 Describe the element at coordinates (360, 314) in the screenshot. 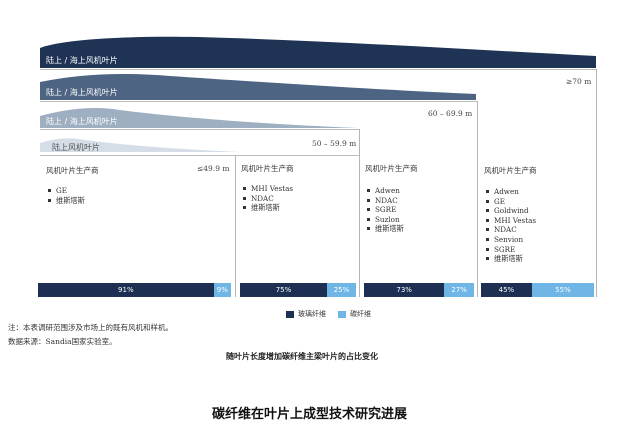

I see `legend-label-carbon: 碳纤维` at that location.